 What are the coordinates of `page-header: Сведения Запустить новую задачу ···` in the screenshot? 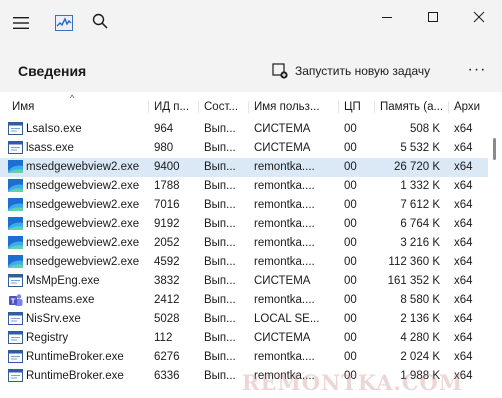 It's located at (251, 68).